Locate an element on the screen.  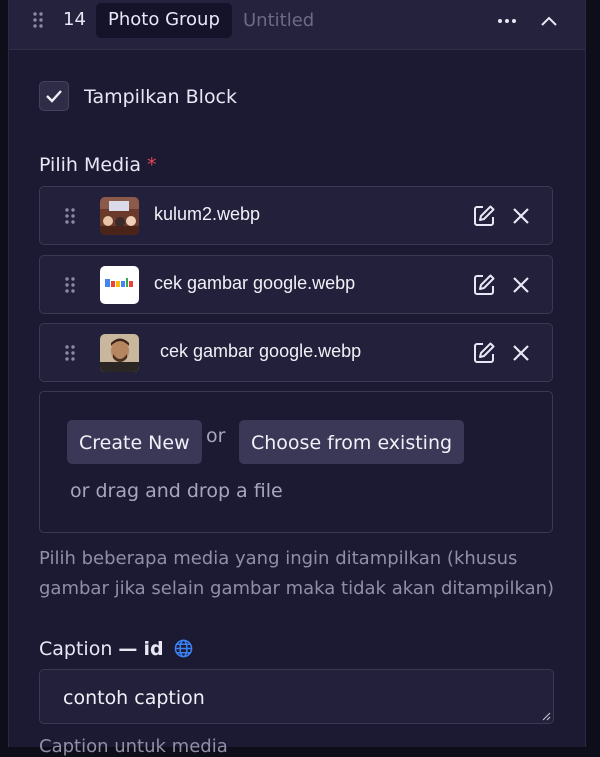
media-item: kulum2.webp is located at coordinates (296, 215).